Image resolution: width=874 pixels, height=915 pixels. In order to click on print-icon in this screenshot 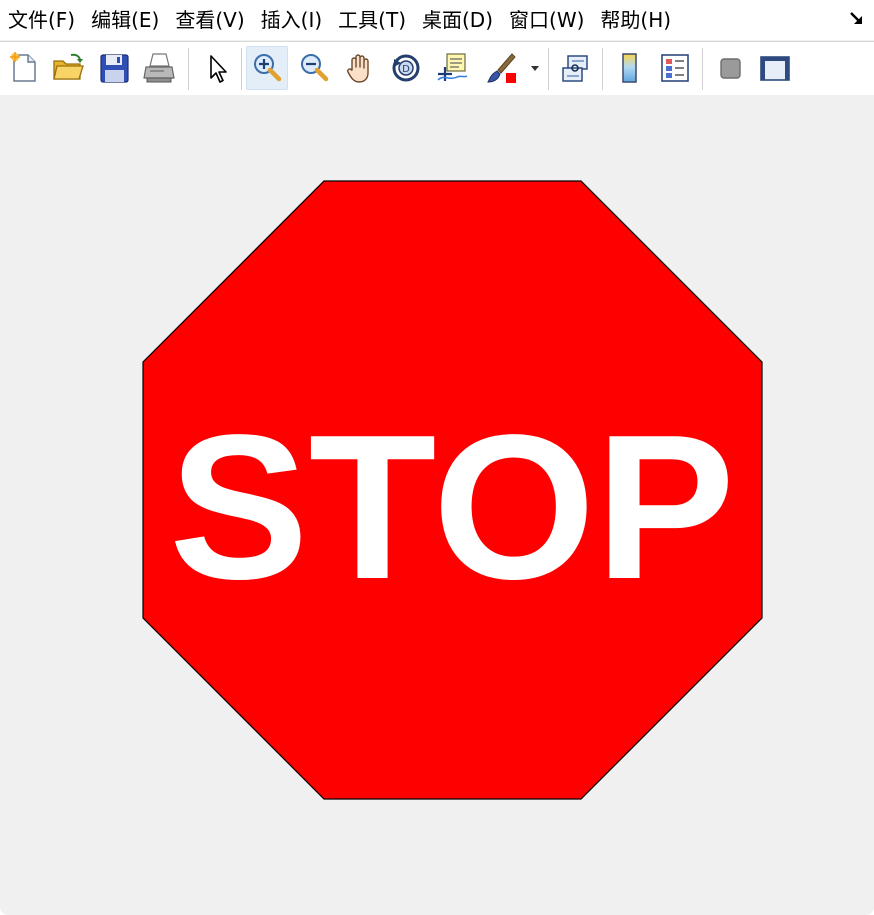, I will do `click(159, 68)`.